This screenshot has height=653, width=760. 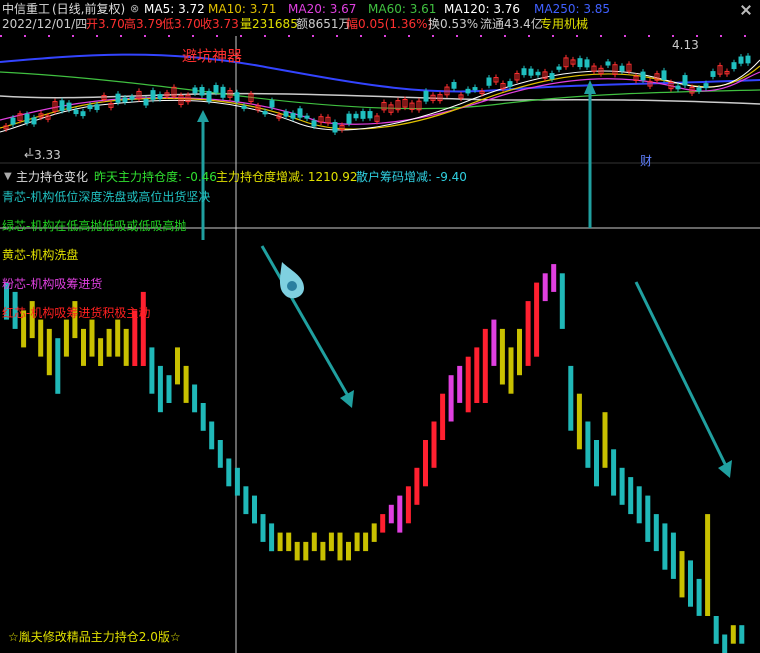 What do you see at coordinates (8, 177) in the screenshot?
I see `indicator-settings-icon: ▼` at bounding box center [8, 177].